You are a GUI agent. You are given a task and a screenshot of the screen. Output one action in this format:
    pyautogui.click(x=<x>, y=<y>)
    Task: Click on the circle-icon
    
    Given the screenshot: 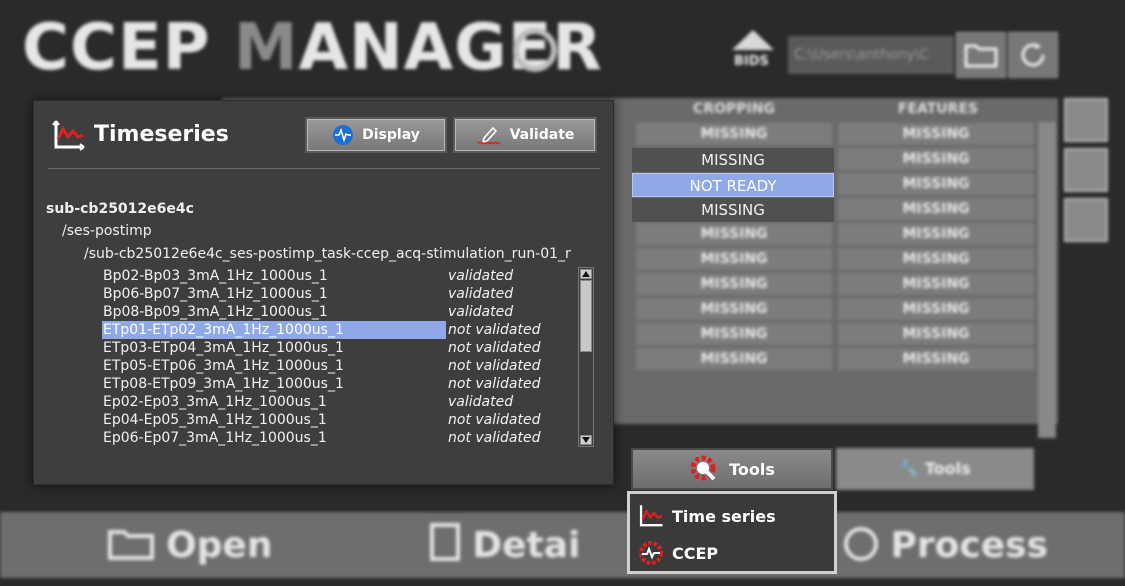 What is the action you would take?
    pyautogui.click(x=860, y=544)
    